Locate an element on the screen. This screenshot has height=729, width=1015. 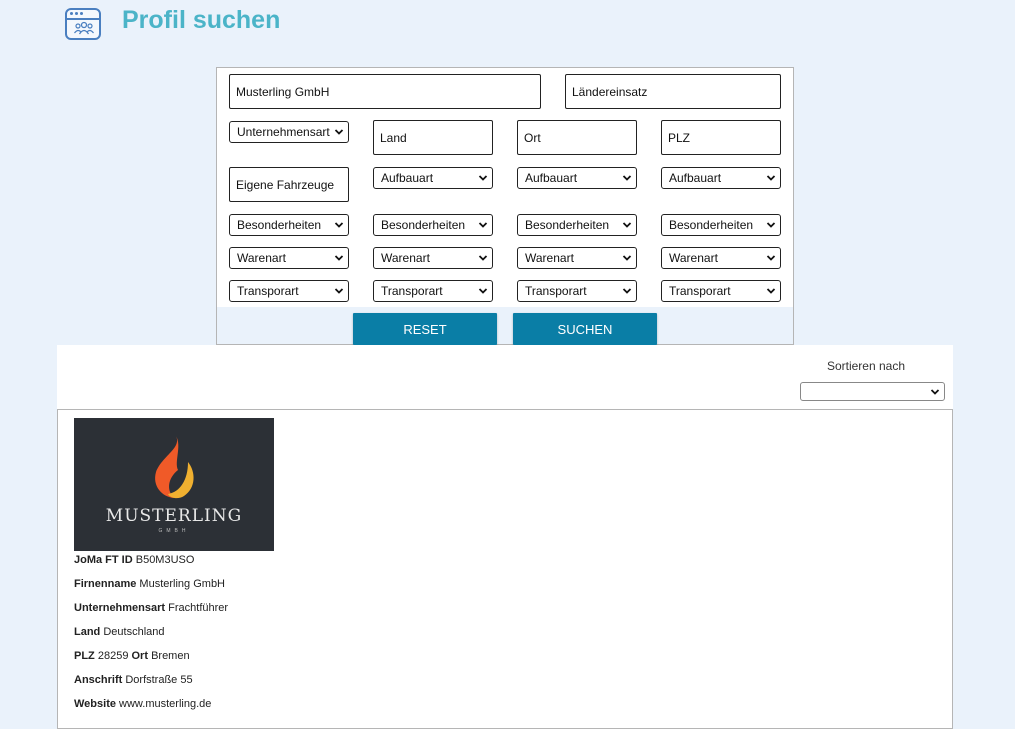
own-vehicles-input: Eigene Fahrzeuge is located at coordinates (289, 184).